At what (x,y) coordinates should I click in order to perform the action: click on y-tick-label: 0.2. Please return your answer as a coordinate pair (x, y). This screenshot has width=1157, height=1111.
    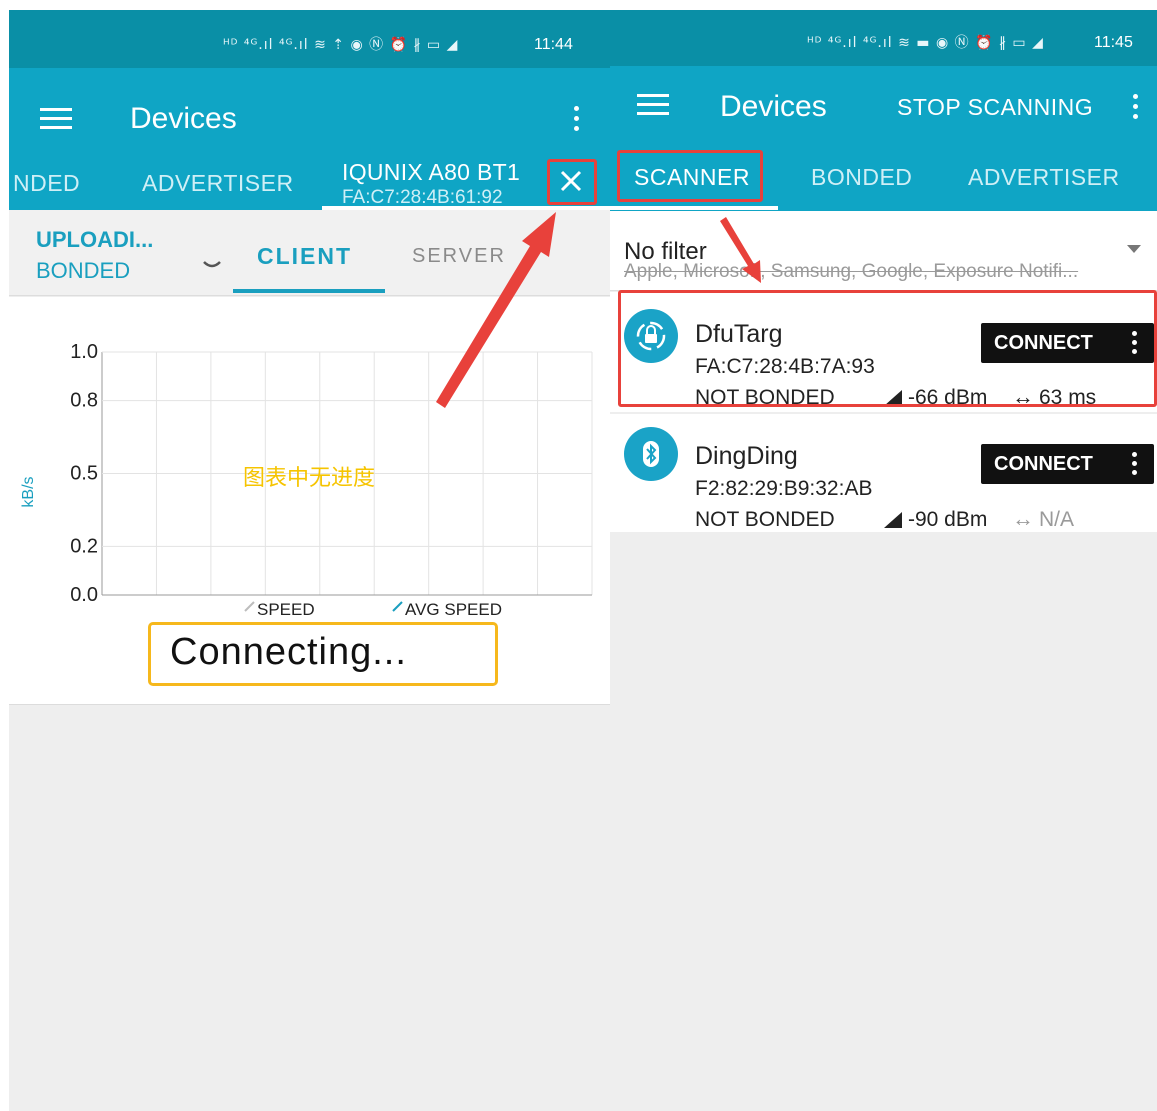
    Looking at the image, I should click on (84, 546).